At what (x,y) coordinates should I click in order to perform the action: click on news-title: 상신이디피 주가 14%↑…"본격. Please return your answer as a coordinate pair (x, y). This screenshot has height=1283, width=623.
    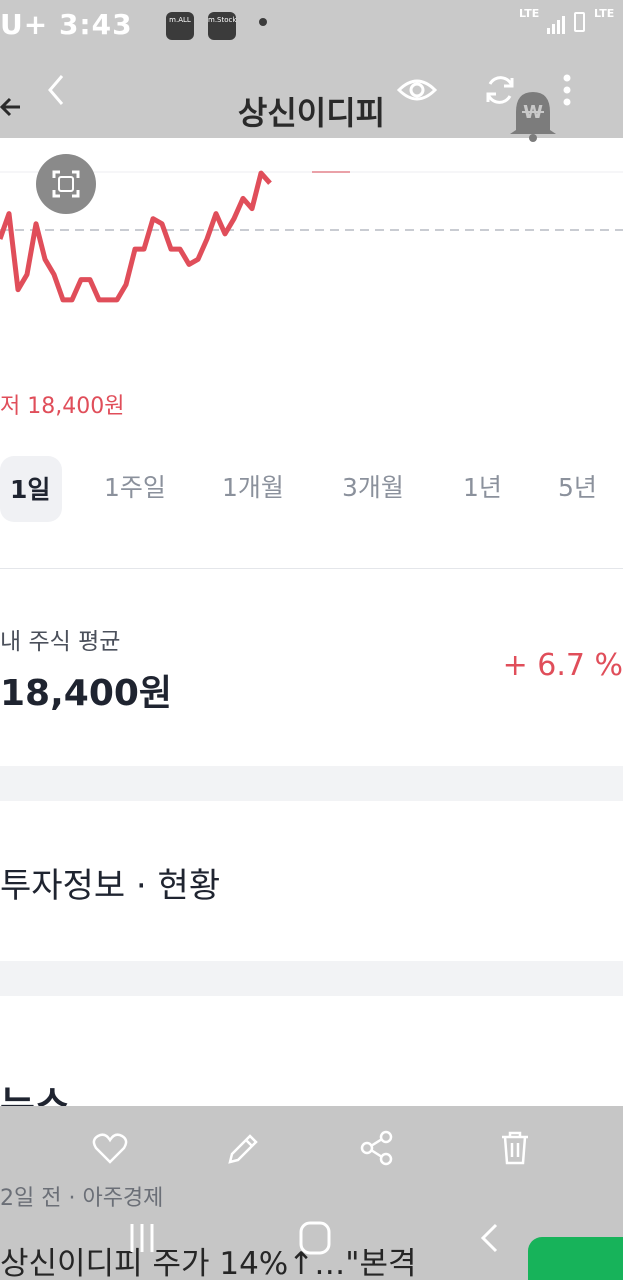
    Looking at the image, I should click on (208, 1260).